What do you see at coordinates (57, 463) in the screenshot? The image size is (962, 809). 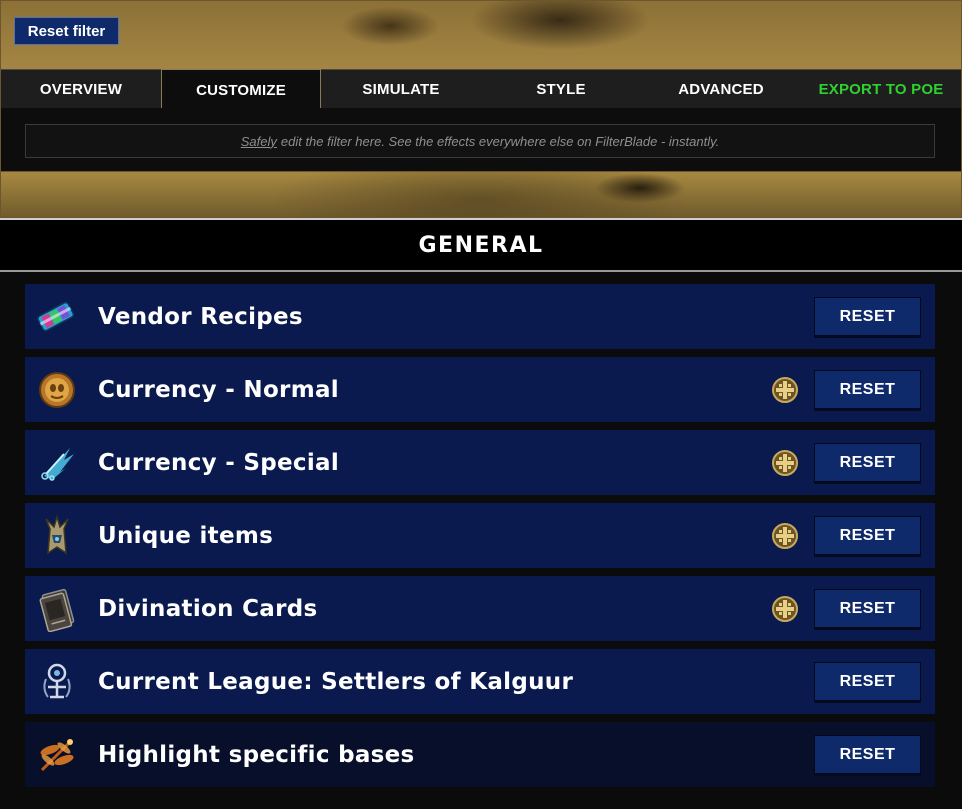 I see `claw-shard-icon` at bounding box center [57, 463].